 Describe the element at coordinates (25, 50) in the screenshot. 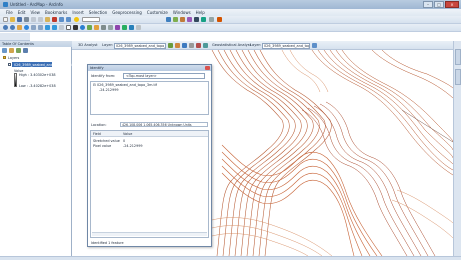

I see `list-by-selection-icon` at that location.